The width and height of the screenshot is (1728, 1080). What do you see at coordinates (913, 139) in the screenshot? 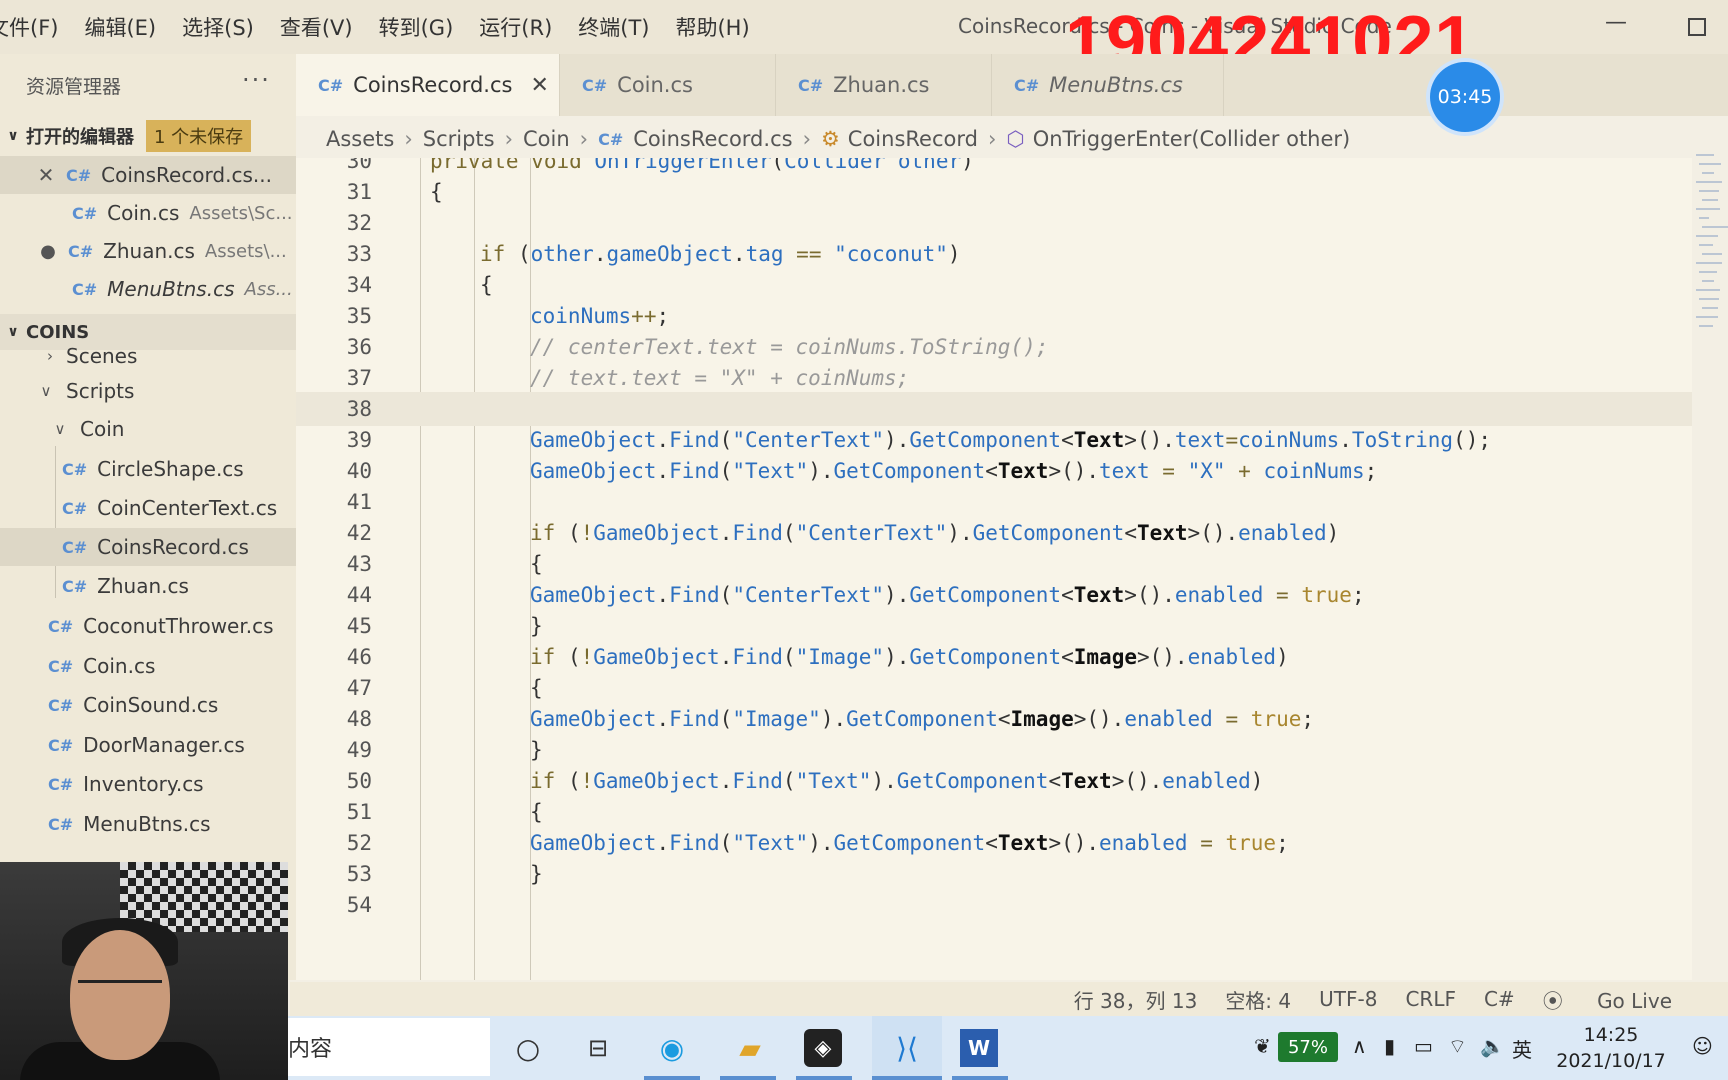
I see `breadcrumb-item: CoinsRecord` at bounding box center [913, 139].